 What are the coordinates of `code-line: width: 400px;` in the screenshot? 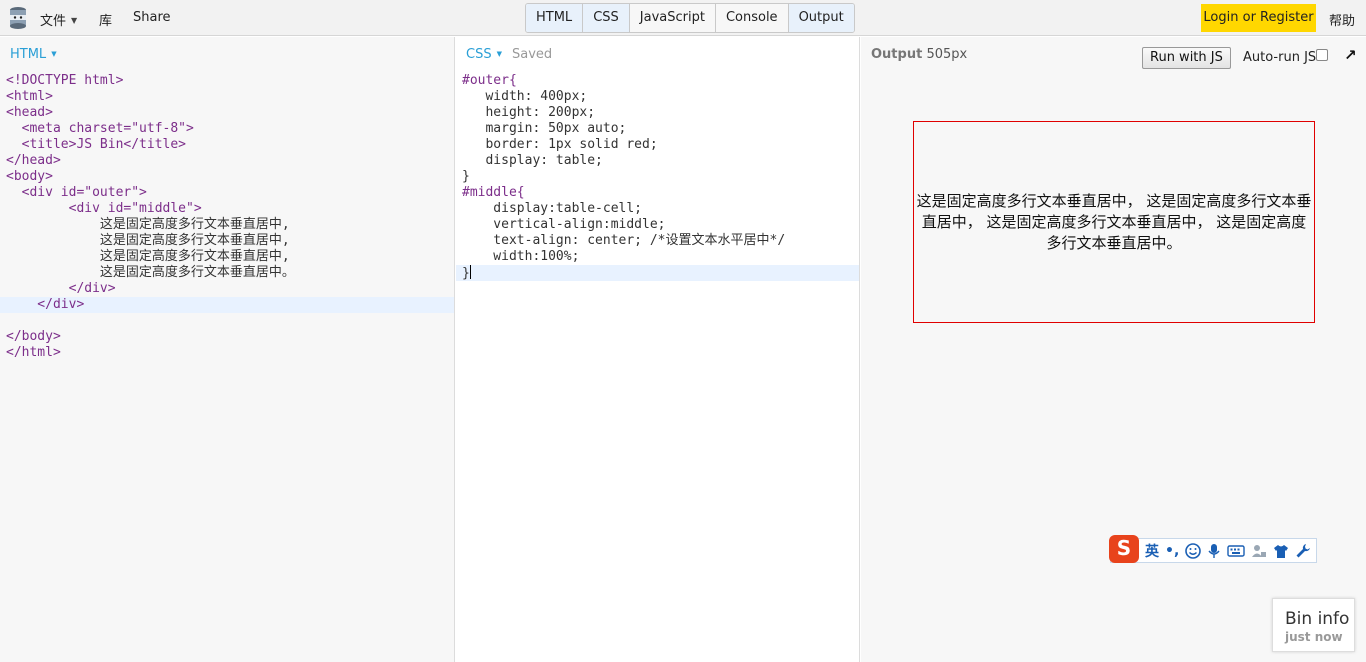 It's located at (525, 96).